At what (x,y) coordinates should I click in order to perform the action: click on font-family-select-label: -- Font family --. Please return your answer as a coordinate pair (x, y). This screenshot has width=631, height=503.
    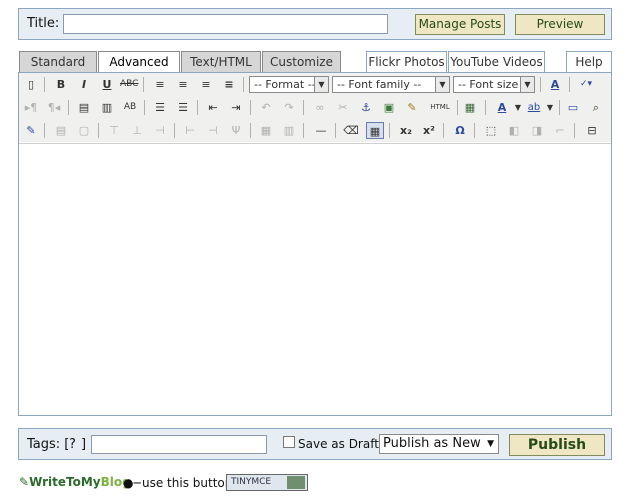
    Looking at the image, I should click on (379, 84).